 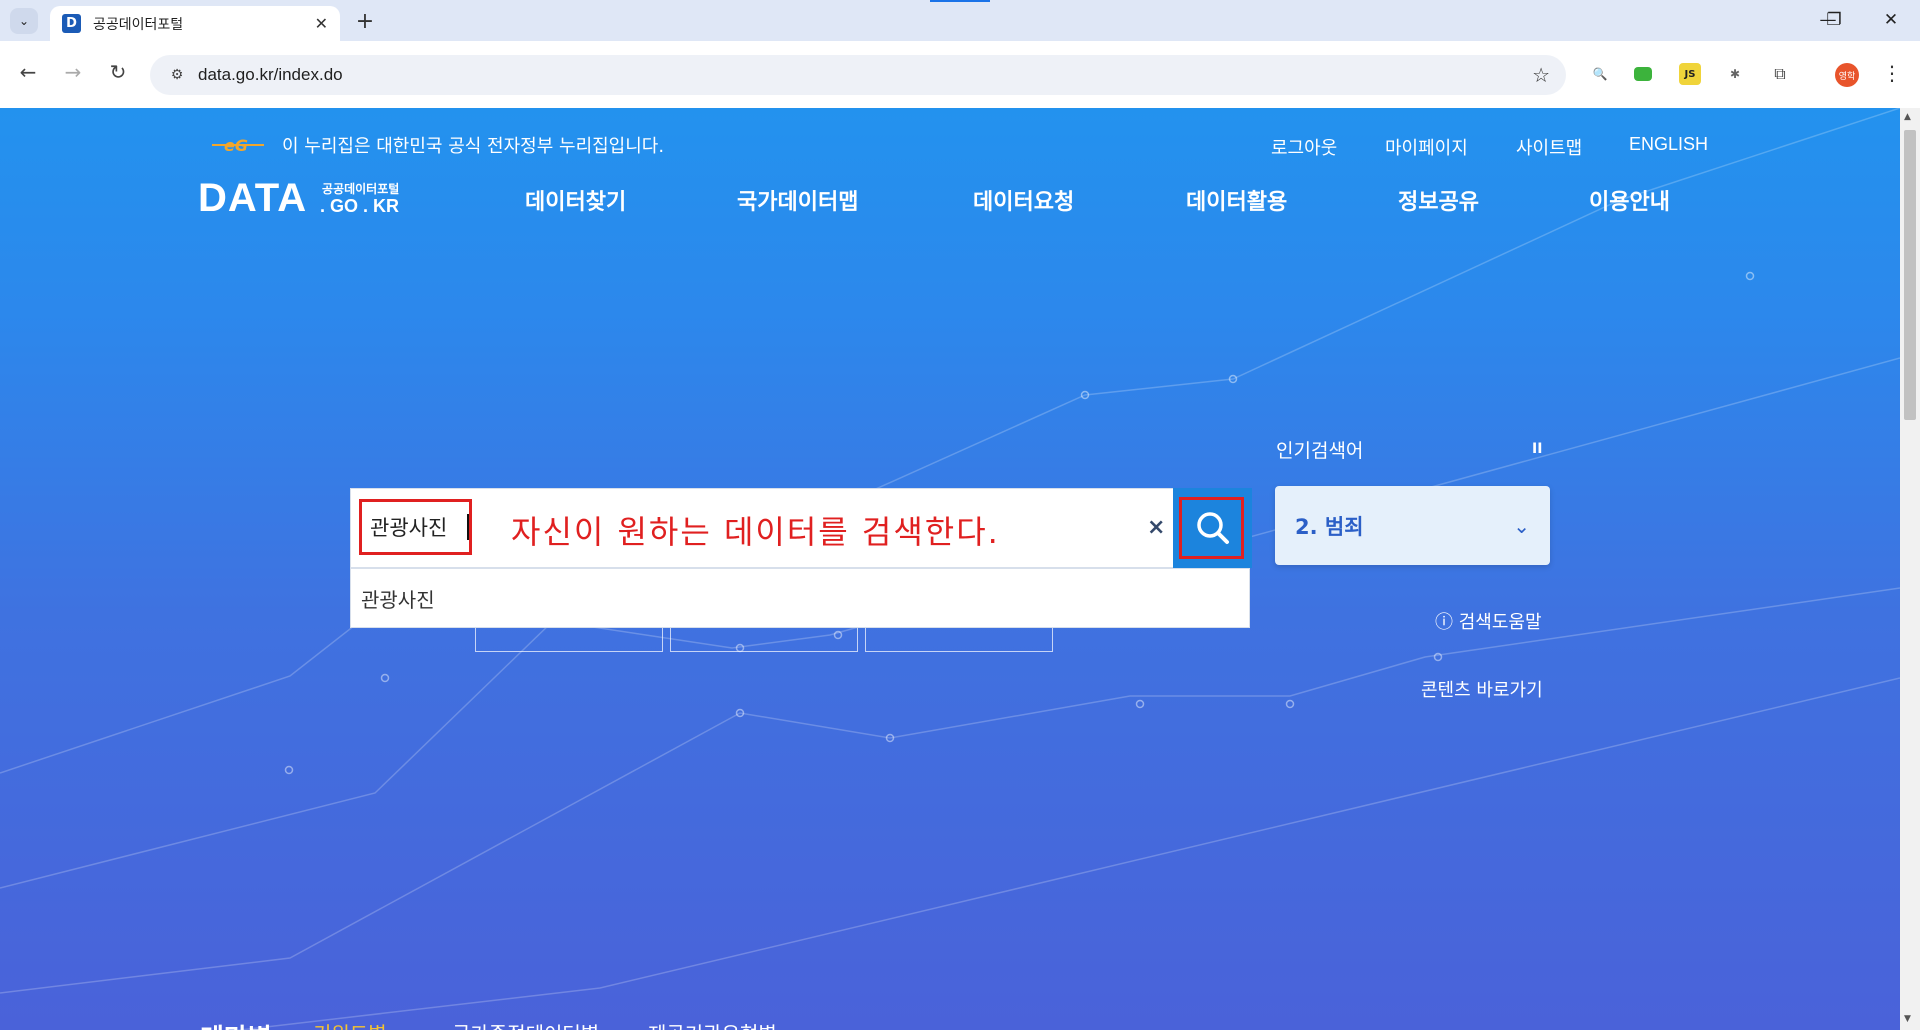 I want to click on restore-icon: ❐, so click(x=1834, y=20).